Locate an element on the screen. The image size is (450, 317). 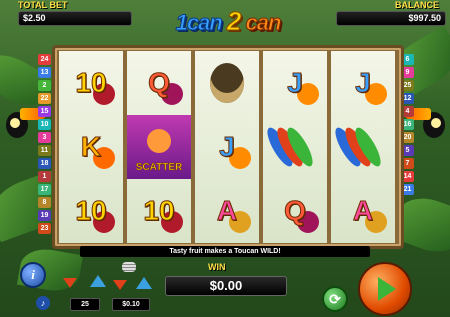
logo-part-1: 1can is located at coordinates (199, 23).